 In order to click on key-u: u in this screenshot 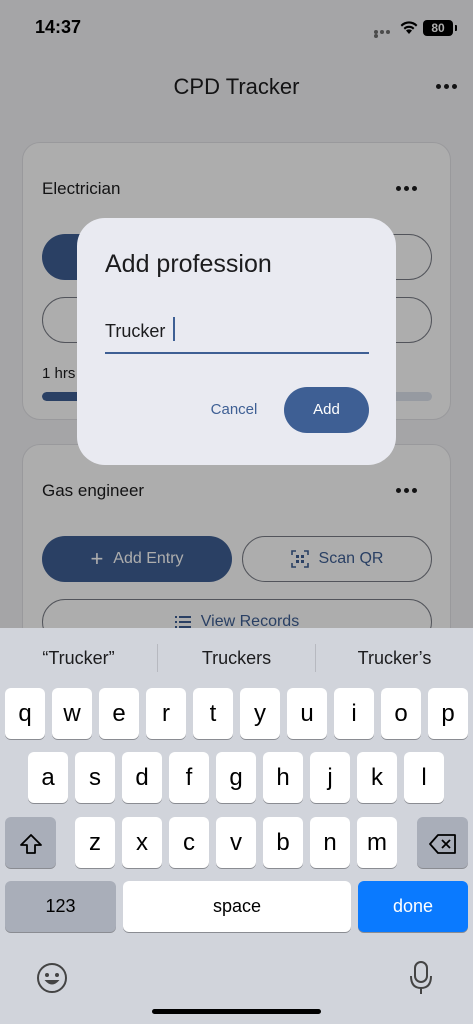, I will do `click(307, 713)`.